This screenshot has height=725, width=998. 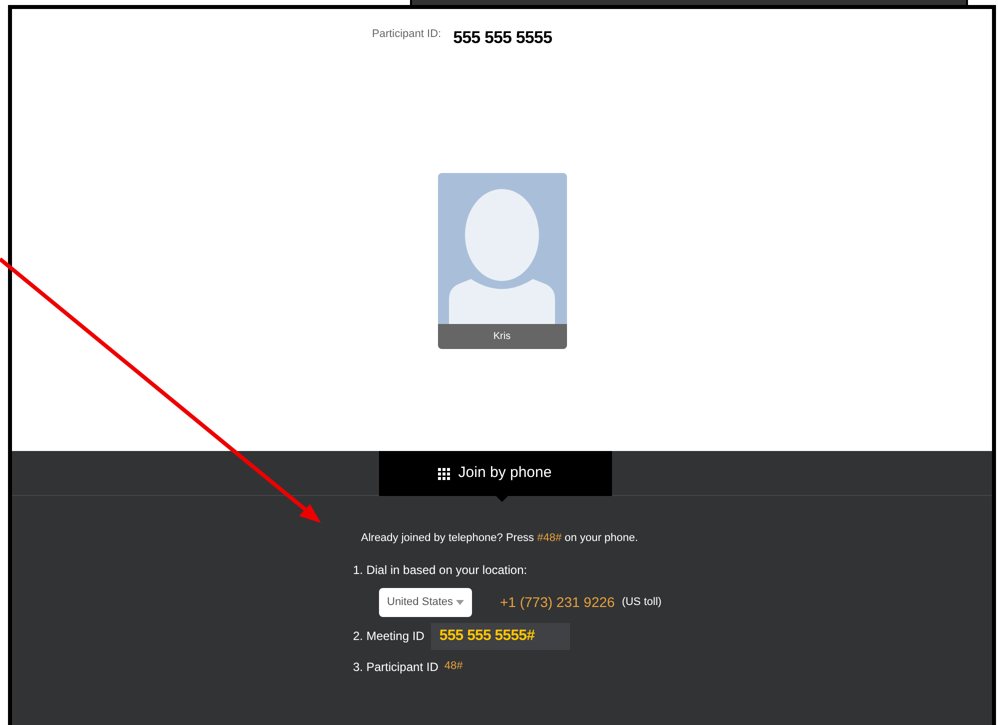 I want to click on keypad-icon, so click(x=444, y=474).